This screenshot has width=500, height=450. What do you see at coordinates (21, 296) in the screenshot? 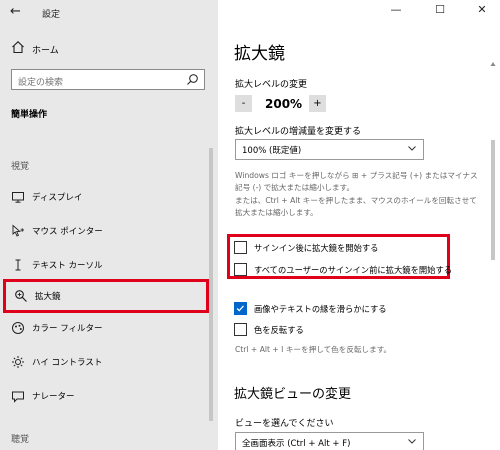
I see `magnifier-icon` at bounding box center [21, 296].